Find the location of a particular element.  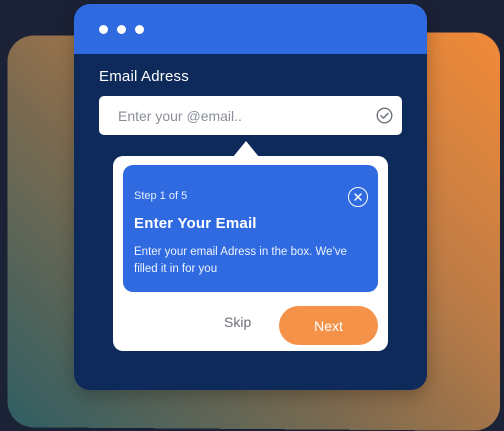

skip-button: Skip is located at coordinates (237, 322).